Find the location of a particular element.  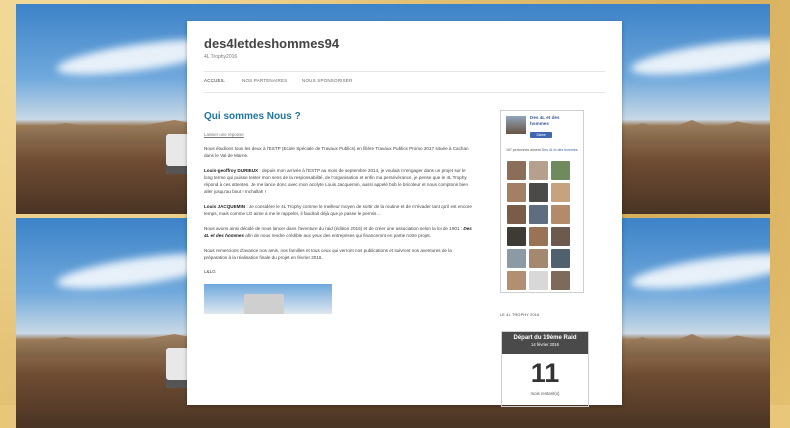

facebook-fan-faces is located at coordinates (542, 227).